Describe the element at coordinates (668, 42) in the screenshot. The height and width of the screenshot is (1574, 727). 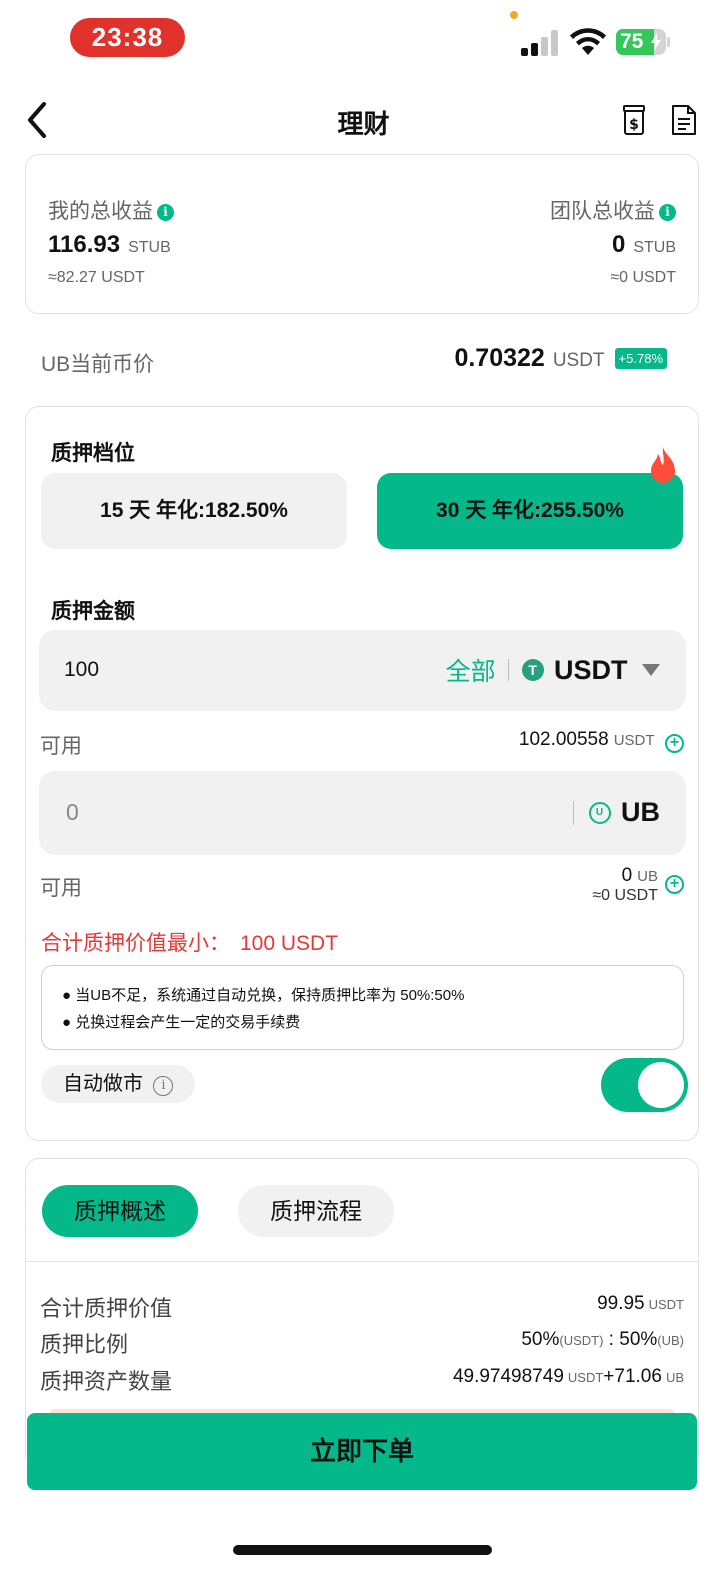
I see `battery-tip` at that location.